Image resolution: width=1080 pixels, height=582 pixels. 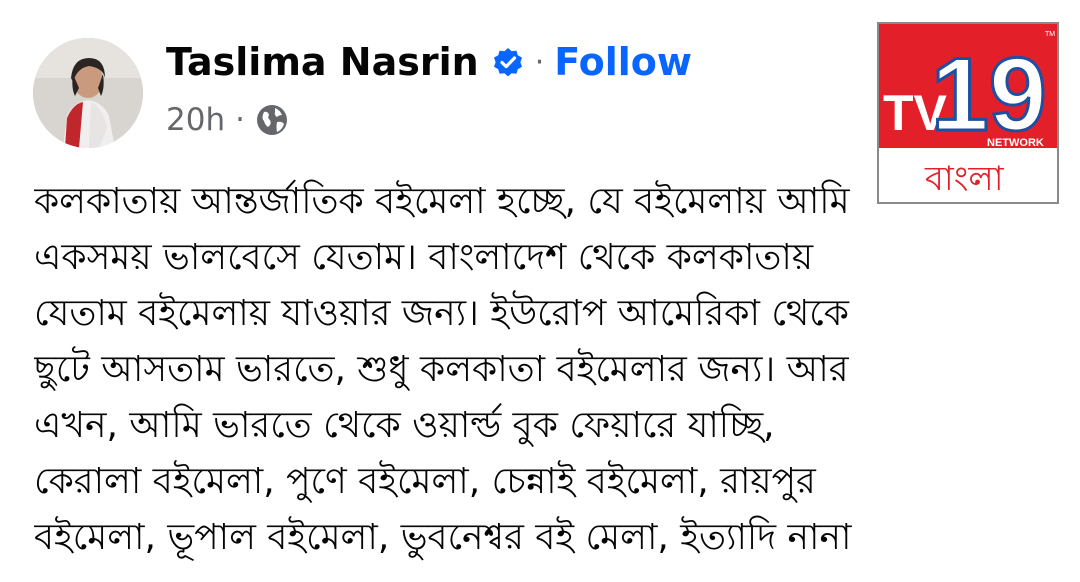 What do you see at coordinates (1050, 34) in the screenshot?
I see `logo-trademark: TM` at bounding box center [1050, 34].